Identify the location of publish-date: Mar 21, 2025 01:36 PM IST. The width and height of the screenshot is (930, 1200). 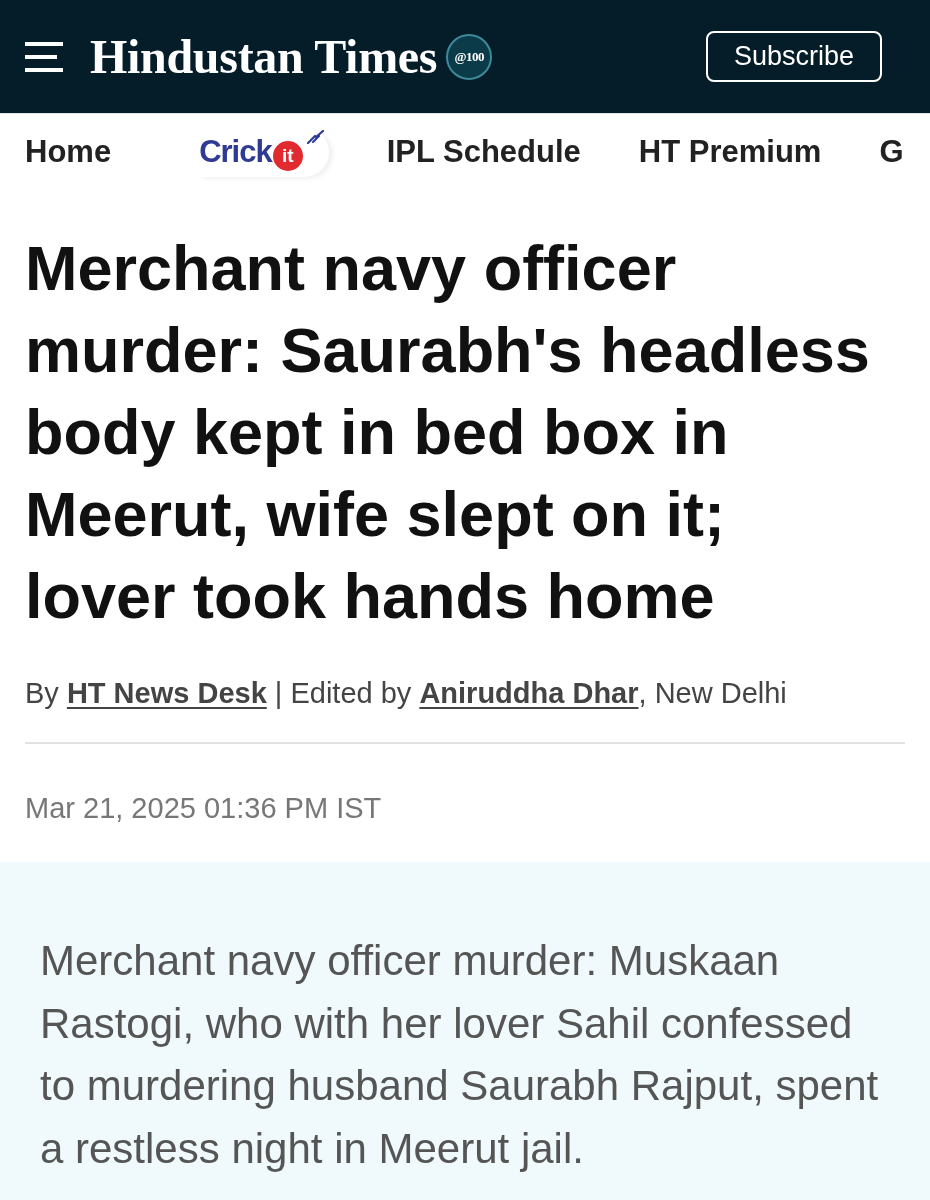
(204, 808).